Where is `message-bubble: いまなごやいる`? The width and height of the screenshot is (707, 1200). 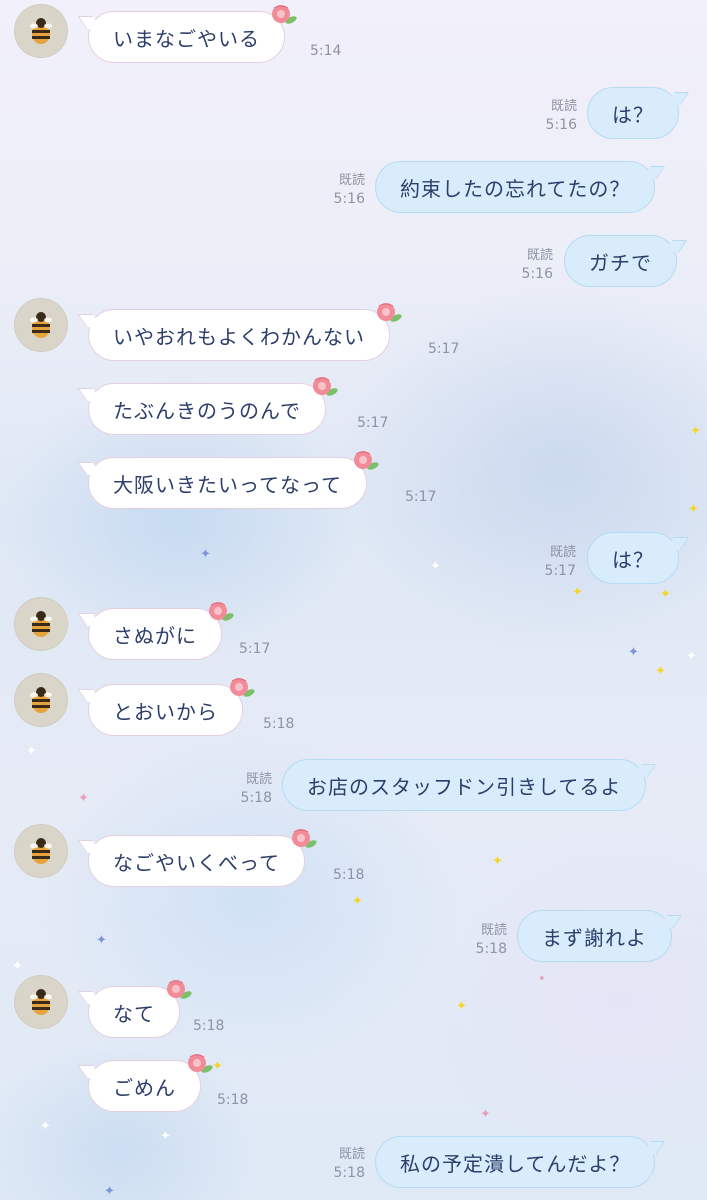
message-bubble: いまなごやいる is located at coordinates (192, 34).